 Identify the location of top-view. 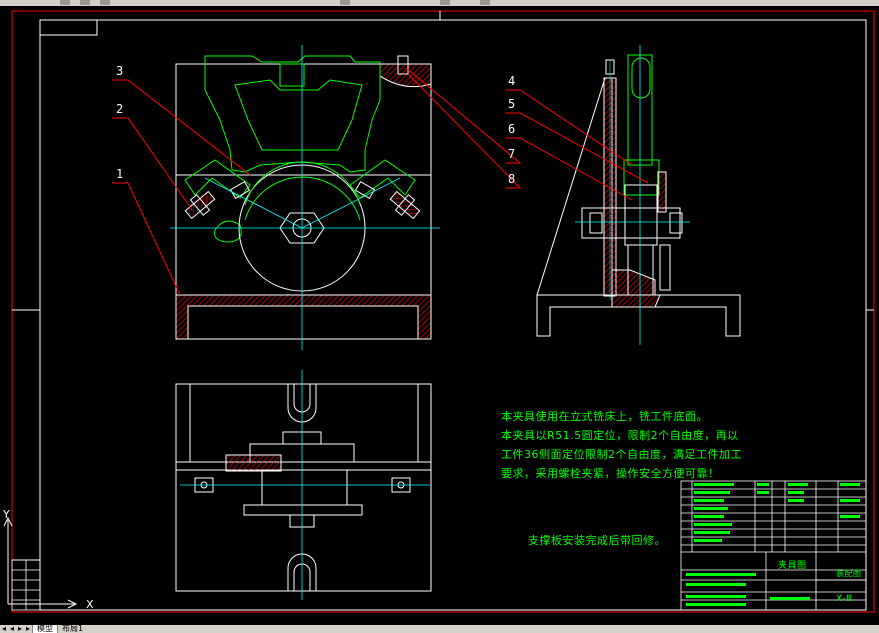
(303, 485).